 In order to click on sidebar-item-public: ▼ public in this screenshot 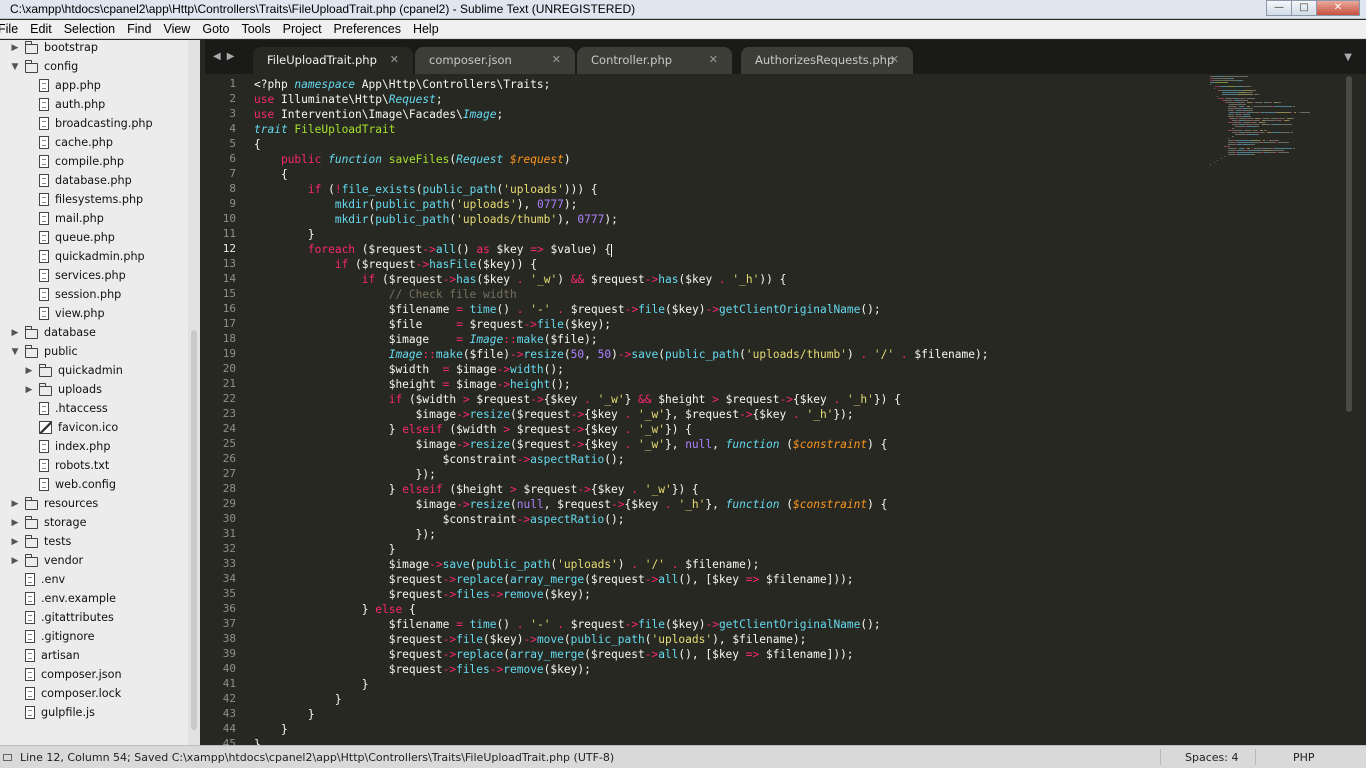, I will do `click(44, 351)`.